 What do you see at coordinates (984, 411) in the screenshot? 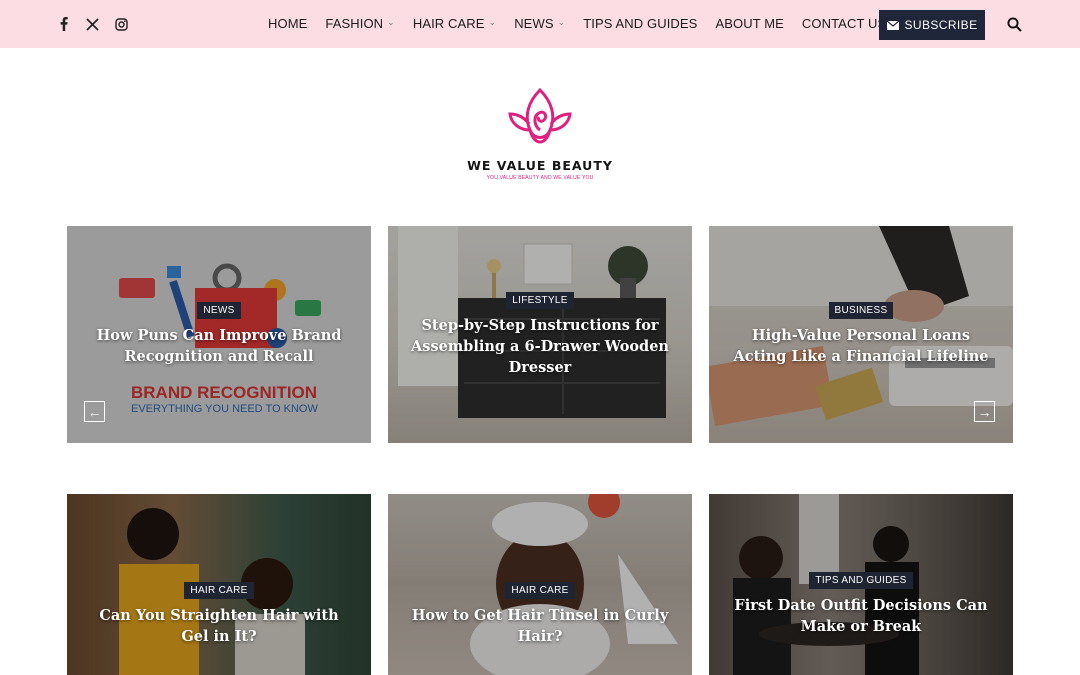
I see `arrow-right-icon: →` at bounding box center [984, 411].